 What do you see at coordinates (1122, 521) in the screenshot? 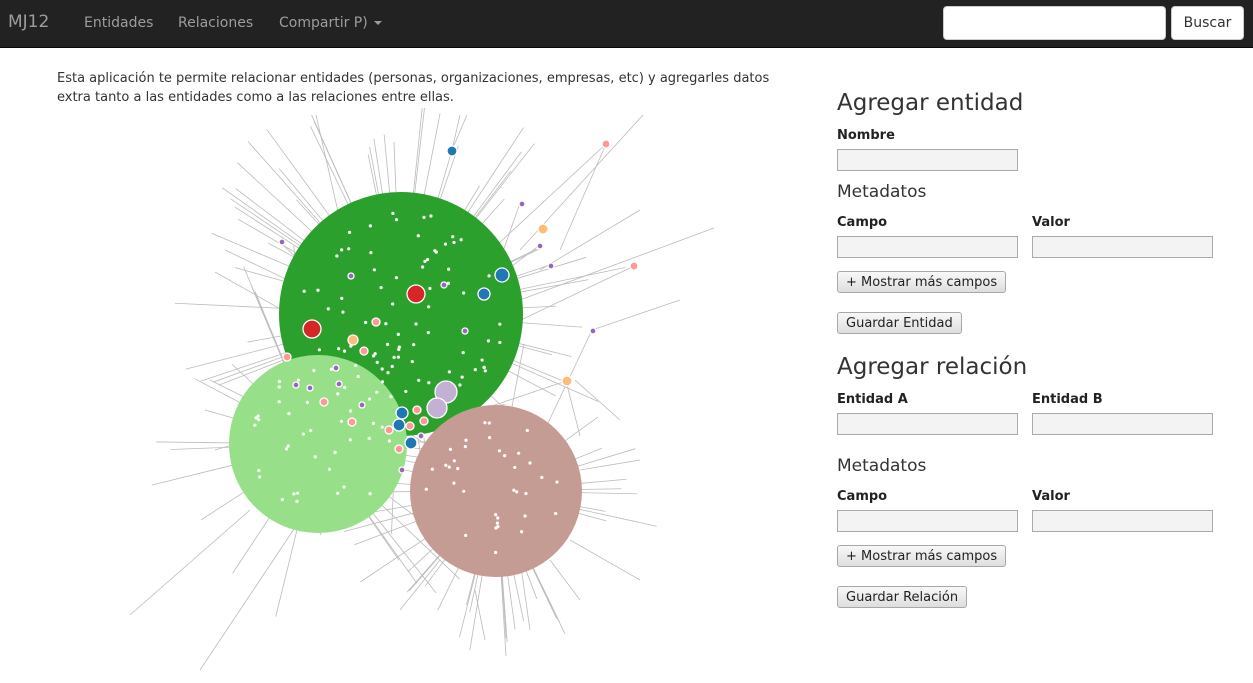
I see `relation-value-input` at bounding box center [1122, 521].